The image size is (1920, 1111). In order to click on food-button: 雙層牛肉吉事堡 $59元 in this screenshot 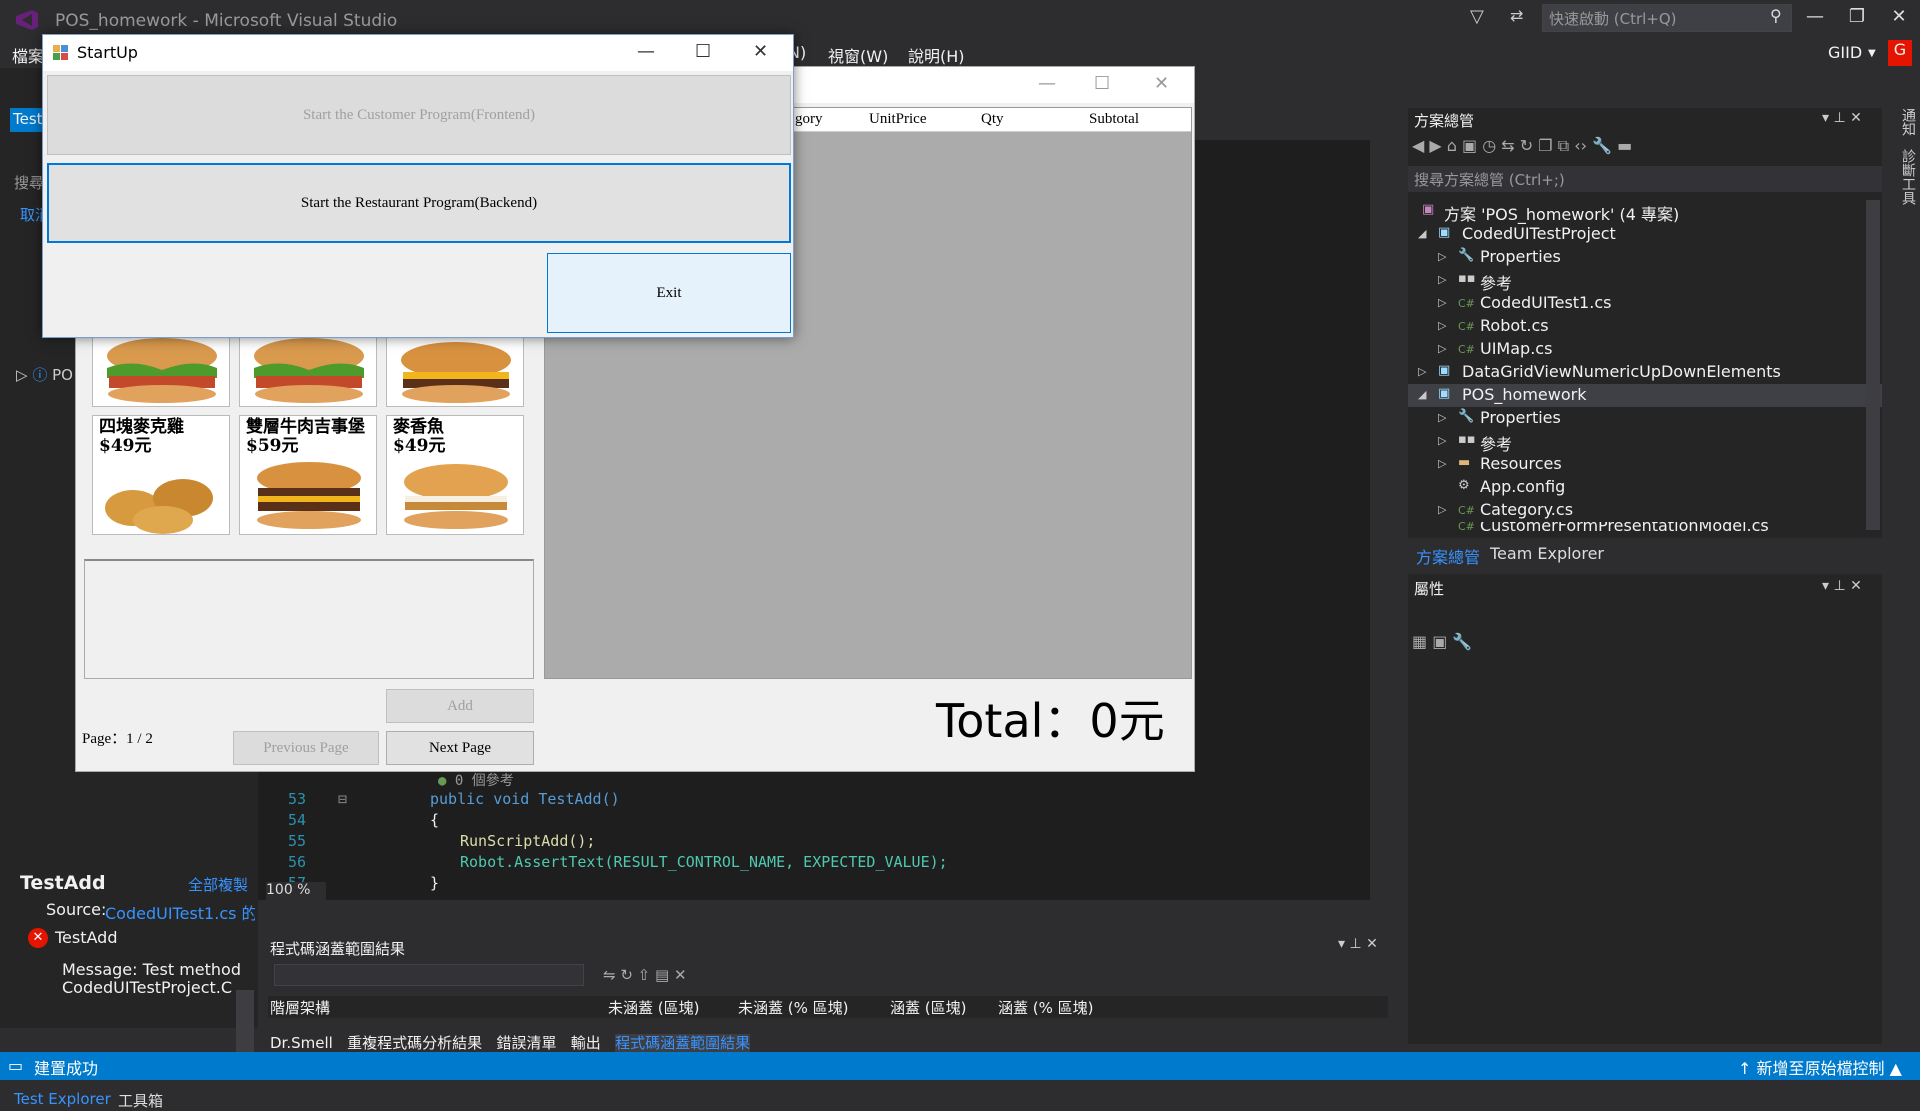, I will do `click(308, 475)`.